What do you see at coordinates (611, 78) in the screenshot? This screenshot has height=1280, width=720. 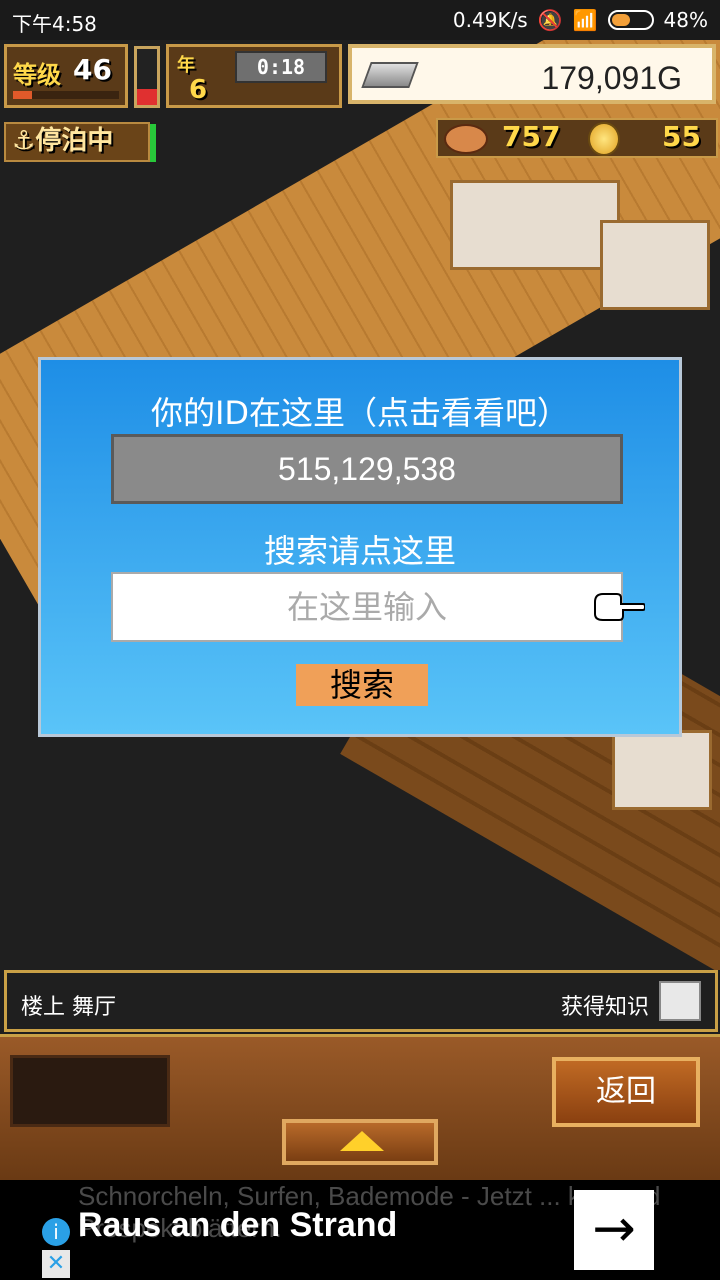 I see `gold-amount: 179,091G` at bounding box center [611, 78].